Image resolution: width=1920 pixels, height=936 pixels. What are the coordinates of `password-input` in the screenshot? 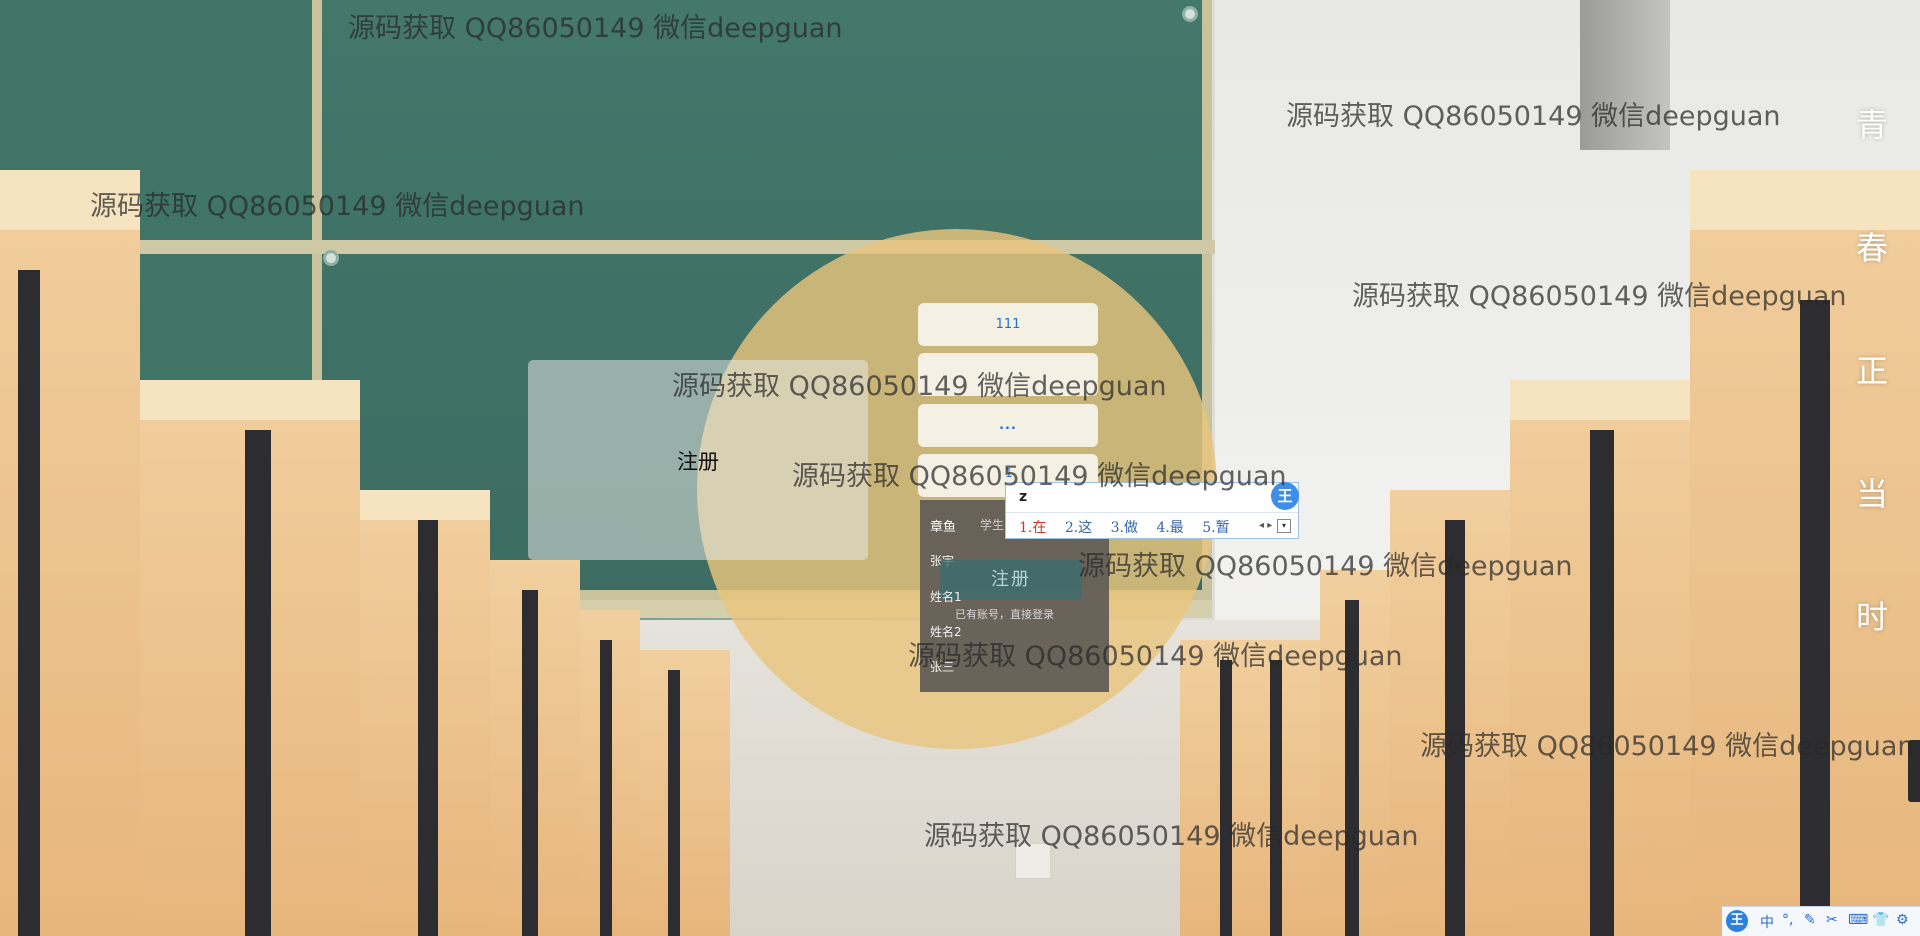 It's located at (1008, 425).